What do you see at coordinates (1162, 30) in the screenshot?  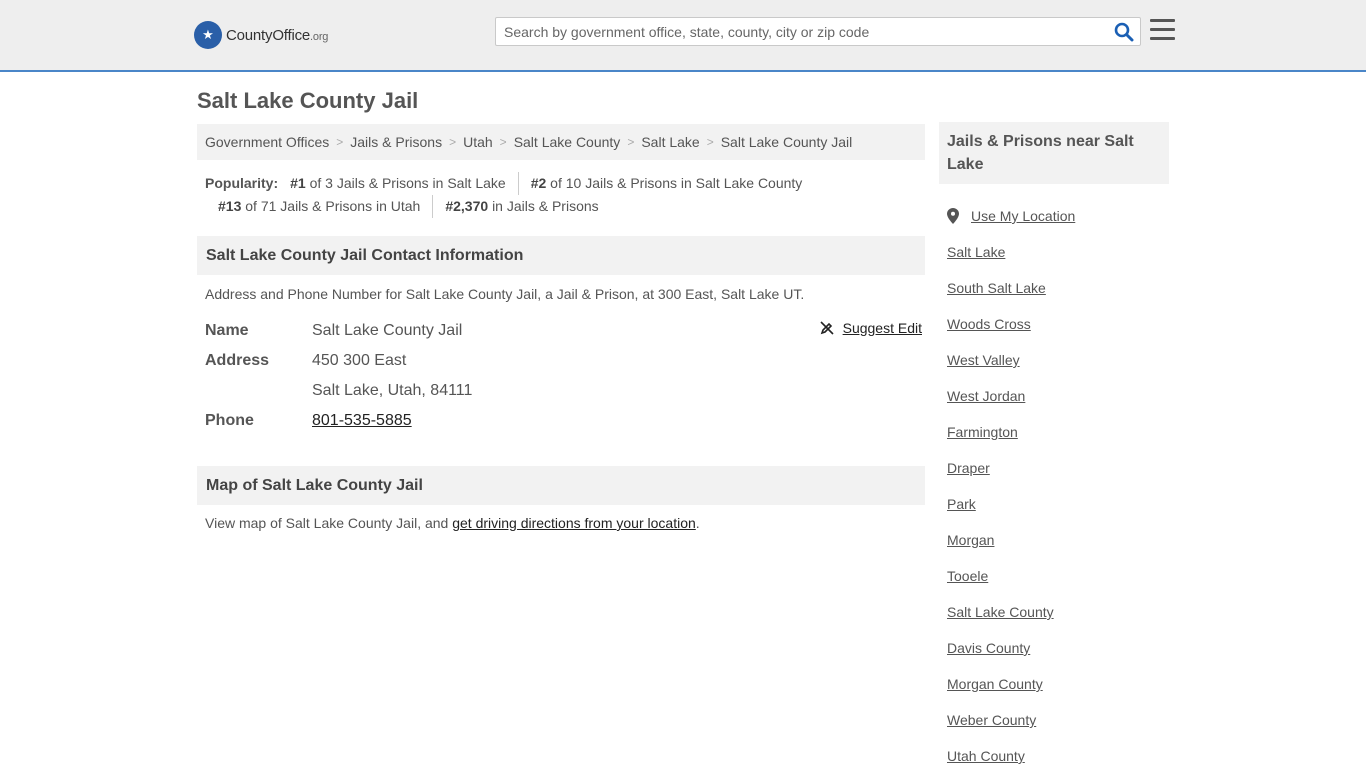 I see `hamburger-menu-icon` at bounding box center [1162, 30].